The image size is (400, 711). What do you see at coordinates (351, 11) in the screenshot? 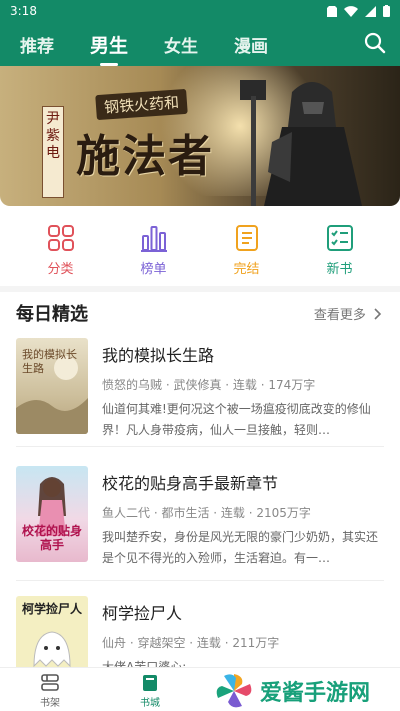
I see `wifi-icon` at bounding box center [351, 11].